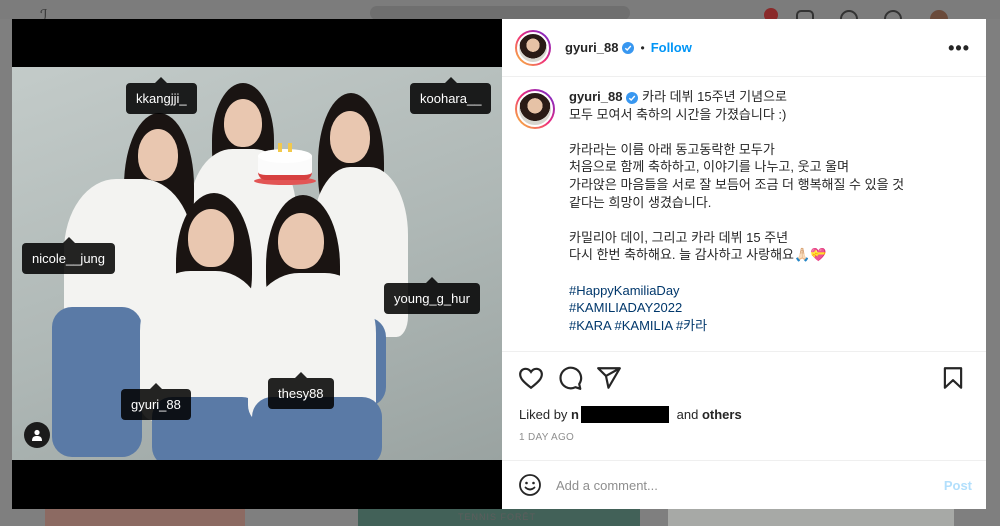  What do you see at coordinates (671, 47) in the screenshot?
I see `follow-button: Follow` at bounding box center [671, 47].